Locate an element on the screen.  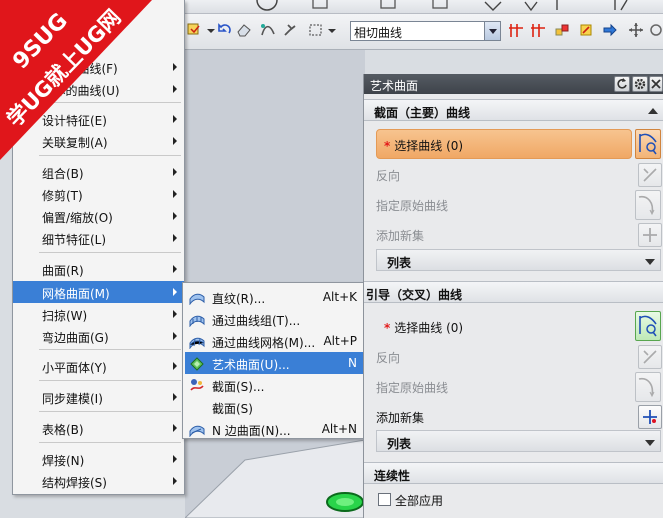
ruled-surface-icon is located at coordinates (197, 299).